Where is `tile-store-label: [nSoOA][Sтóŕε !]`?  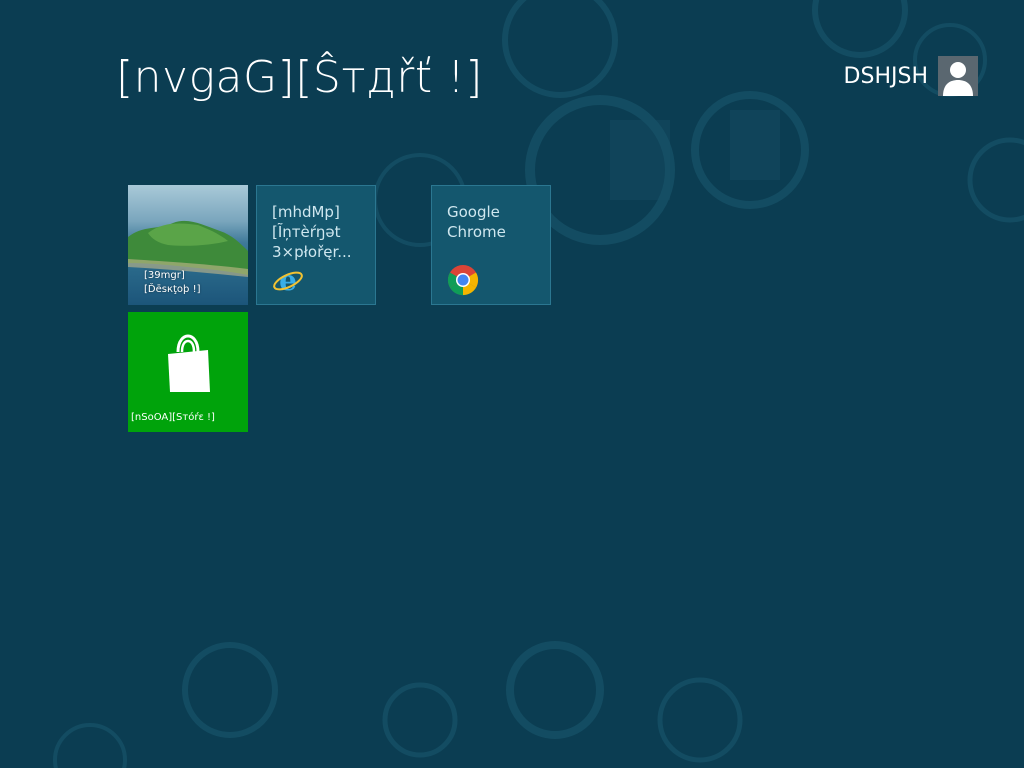 tile-store-label: [nSoOA][Sтóŕε !] is located at coordinates (173, 417).